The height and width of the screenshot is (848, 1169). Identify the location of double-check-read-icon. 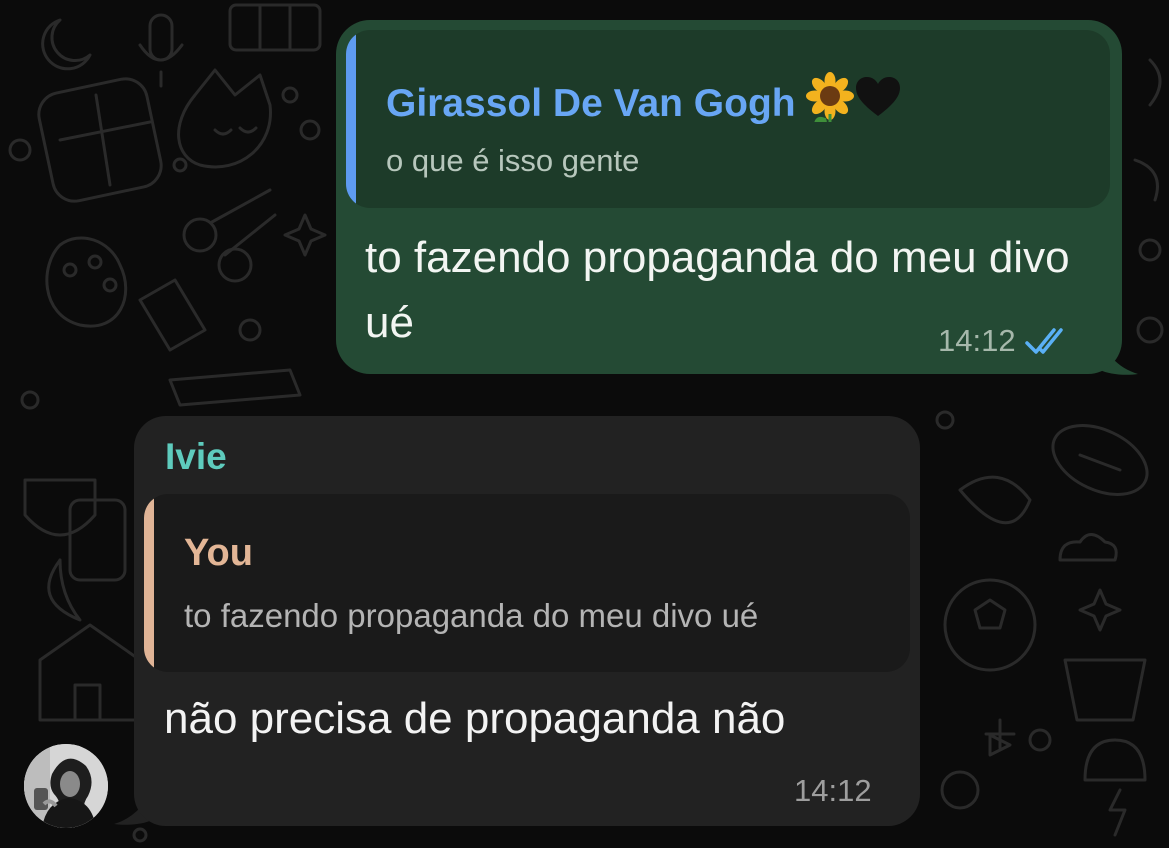
(1047, 346).